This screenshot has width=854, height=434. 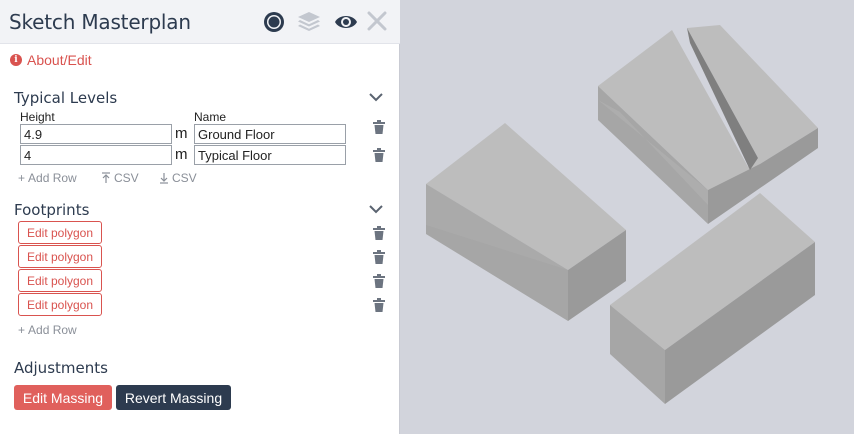 I want to click on revert-massing-button: Revert Massing, so click(x=173, y=397).